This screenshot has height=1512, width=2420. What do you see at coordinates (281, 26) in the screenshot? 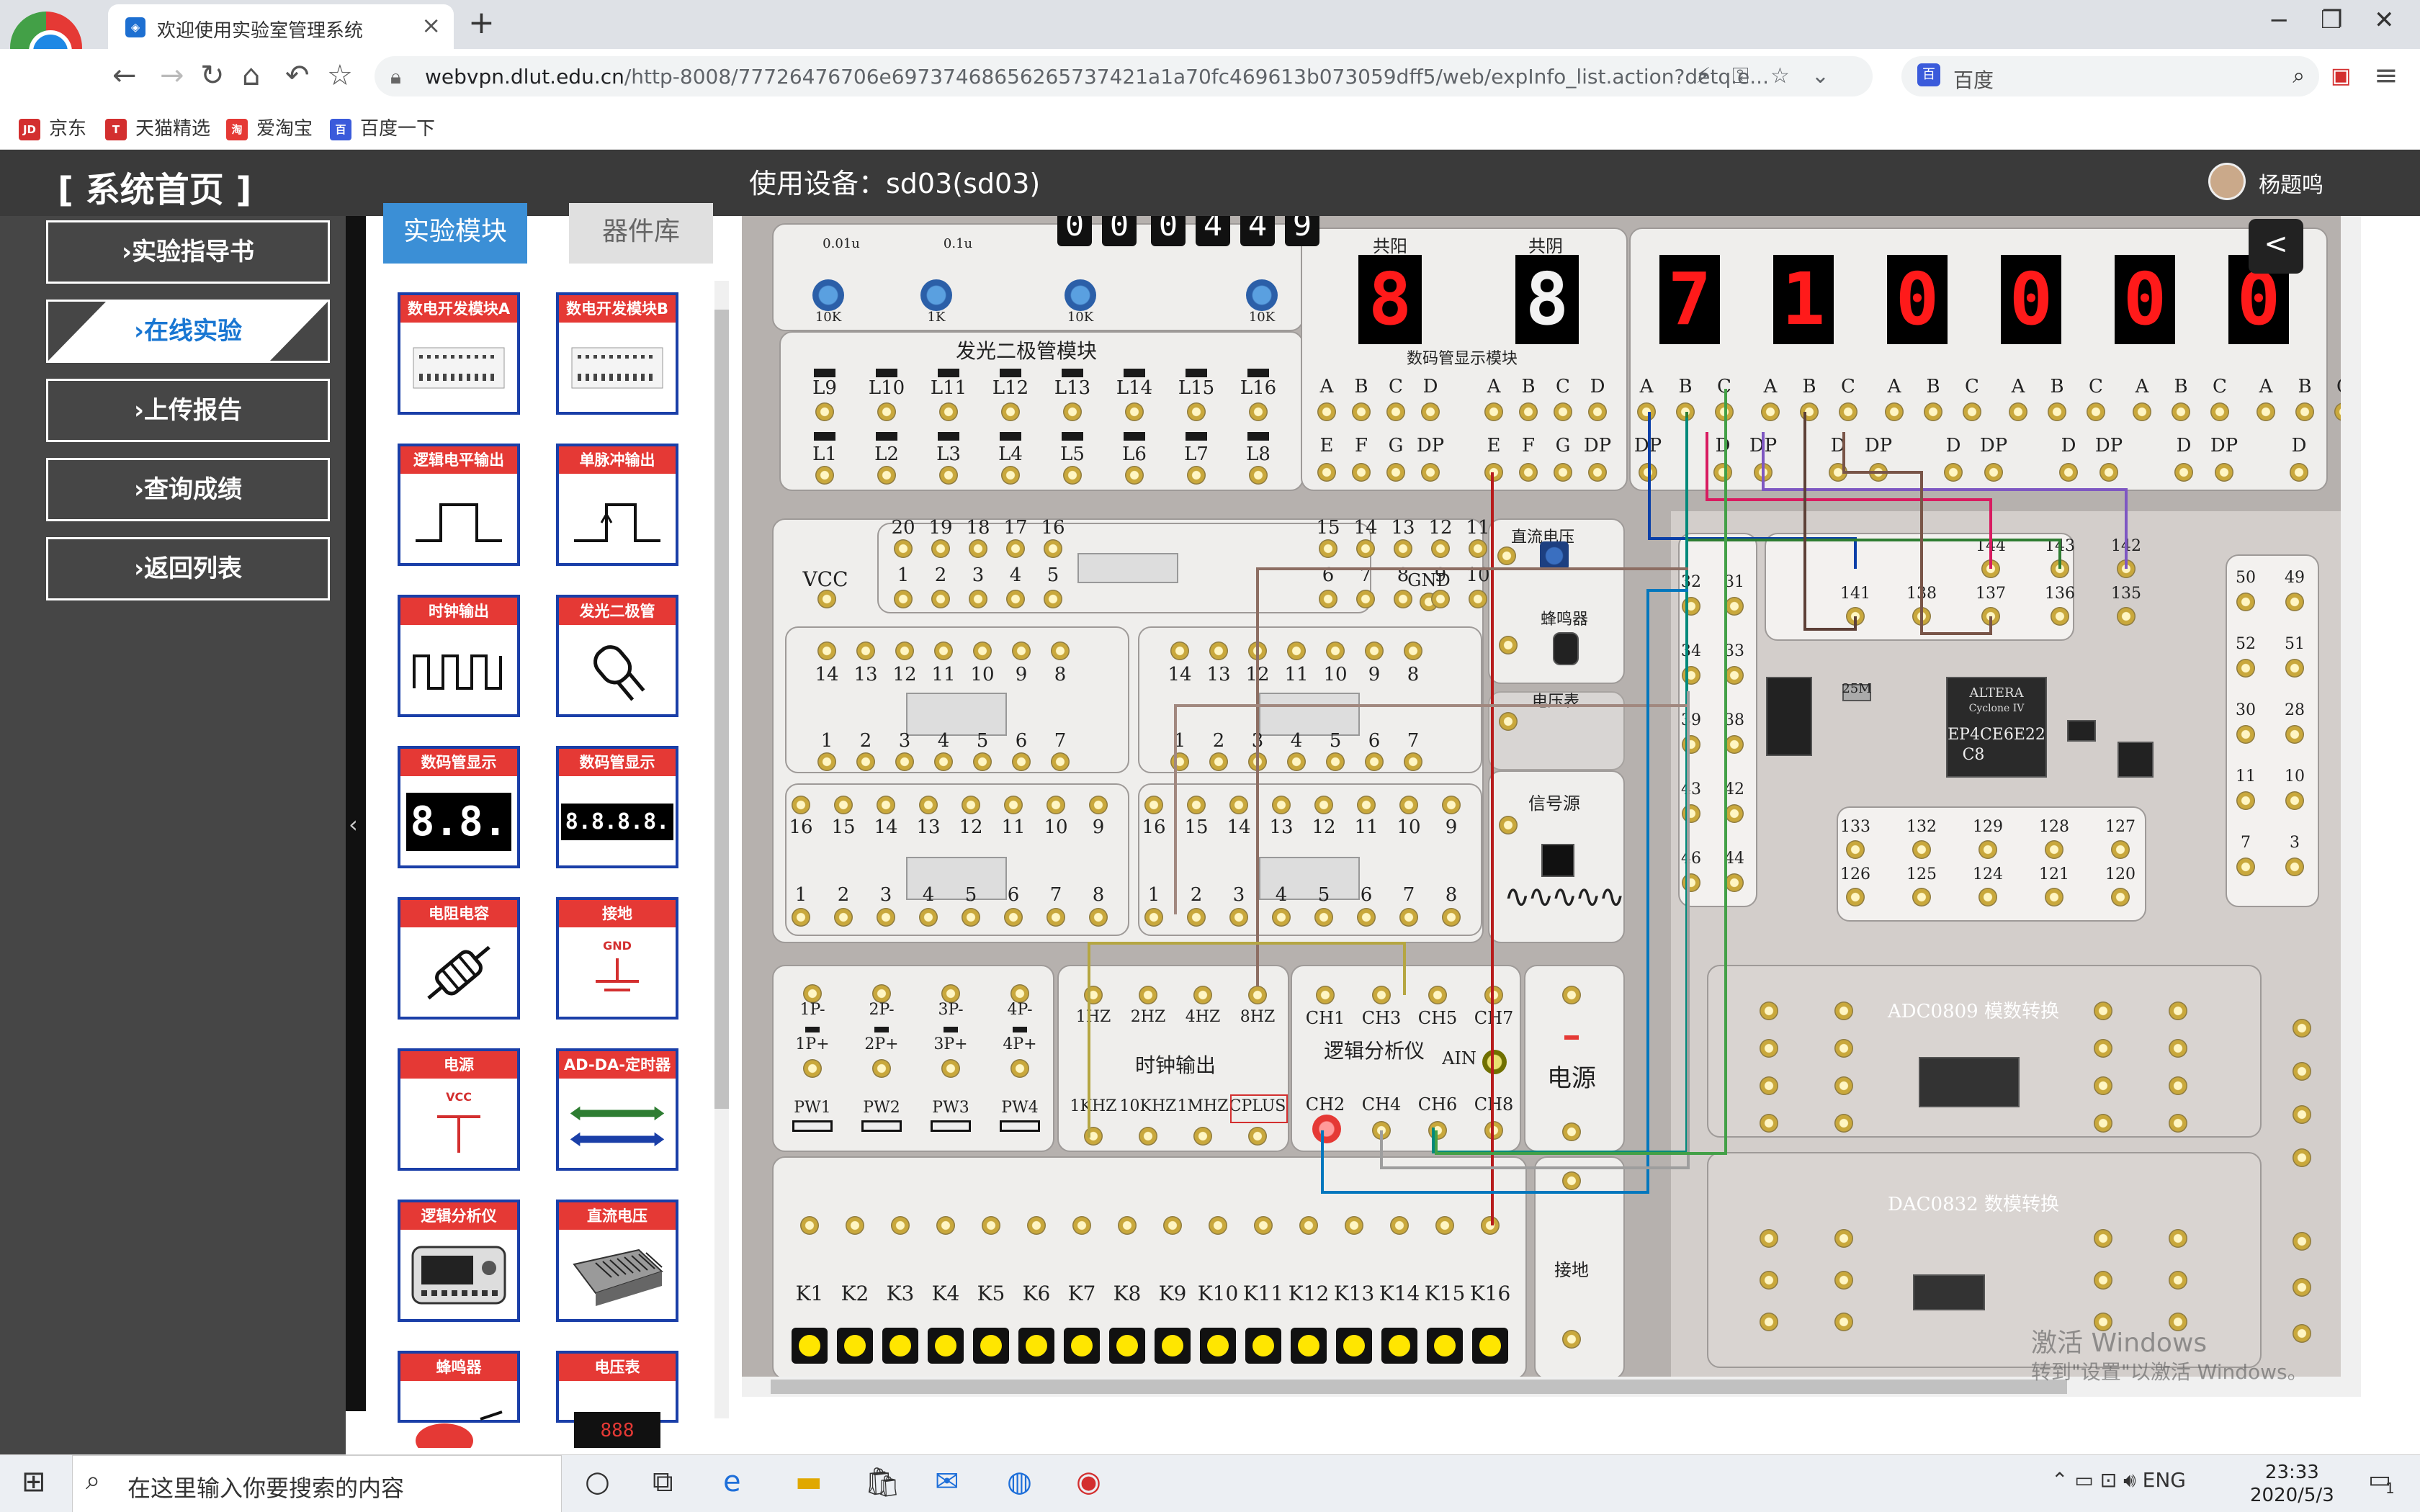
I see `browser-tab: ◈ 欢迎使用实验室管理系统 ×` at bounding box center [281, 26].